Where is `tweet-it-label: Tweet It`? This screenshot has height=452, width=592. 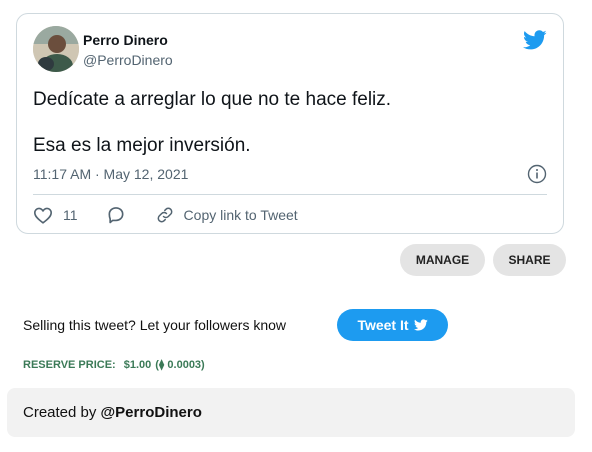 tweet-it-label: Tweet It is located at coordinates (383, 325).